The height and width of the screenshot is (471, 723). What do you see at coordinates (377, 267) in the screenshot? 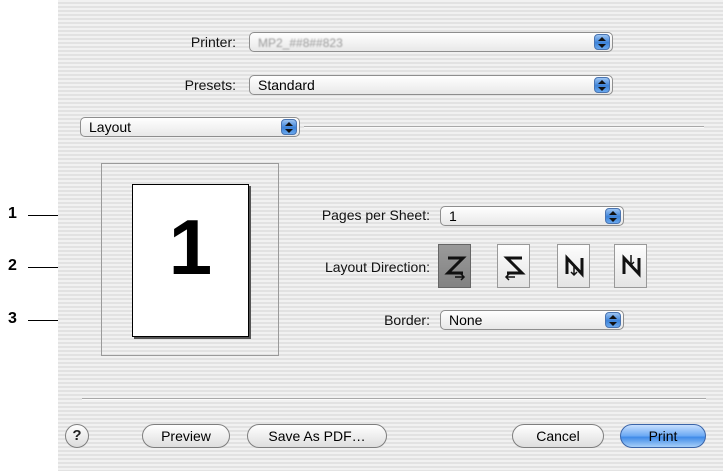
I see `layout-direction-label: Layout Direction:` at bounding box center [377, 267].